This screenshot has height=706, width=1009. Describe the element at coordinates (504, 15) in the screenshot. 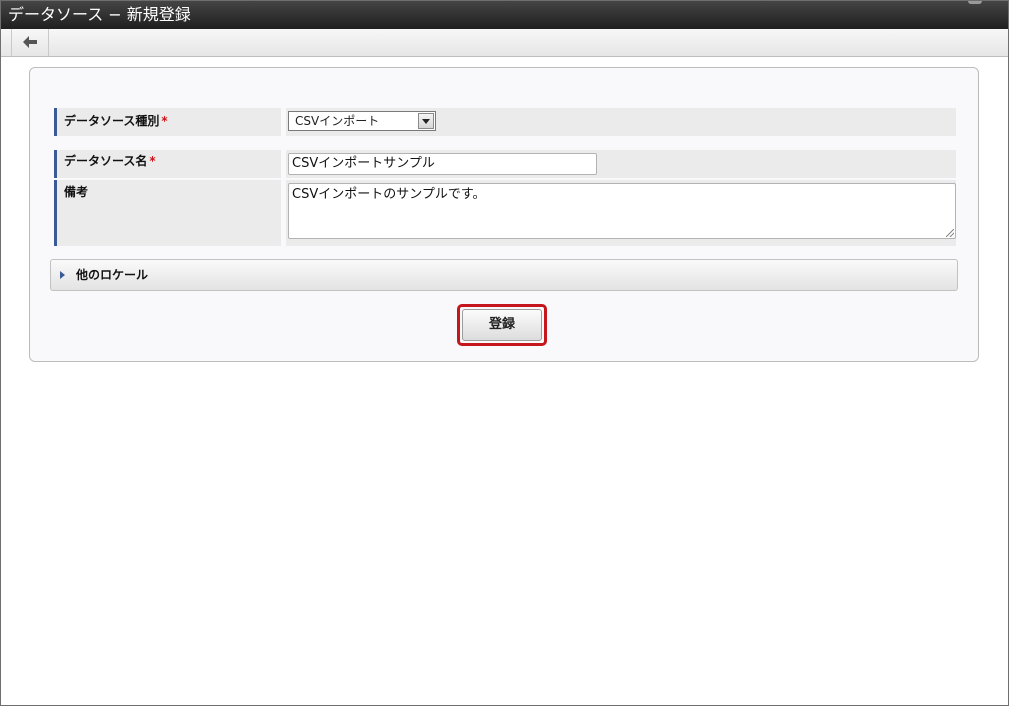

I see `title-bar: データソース − 新規登録` at that location.